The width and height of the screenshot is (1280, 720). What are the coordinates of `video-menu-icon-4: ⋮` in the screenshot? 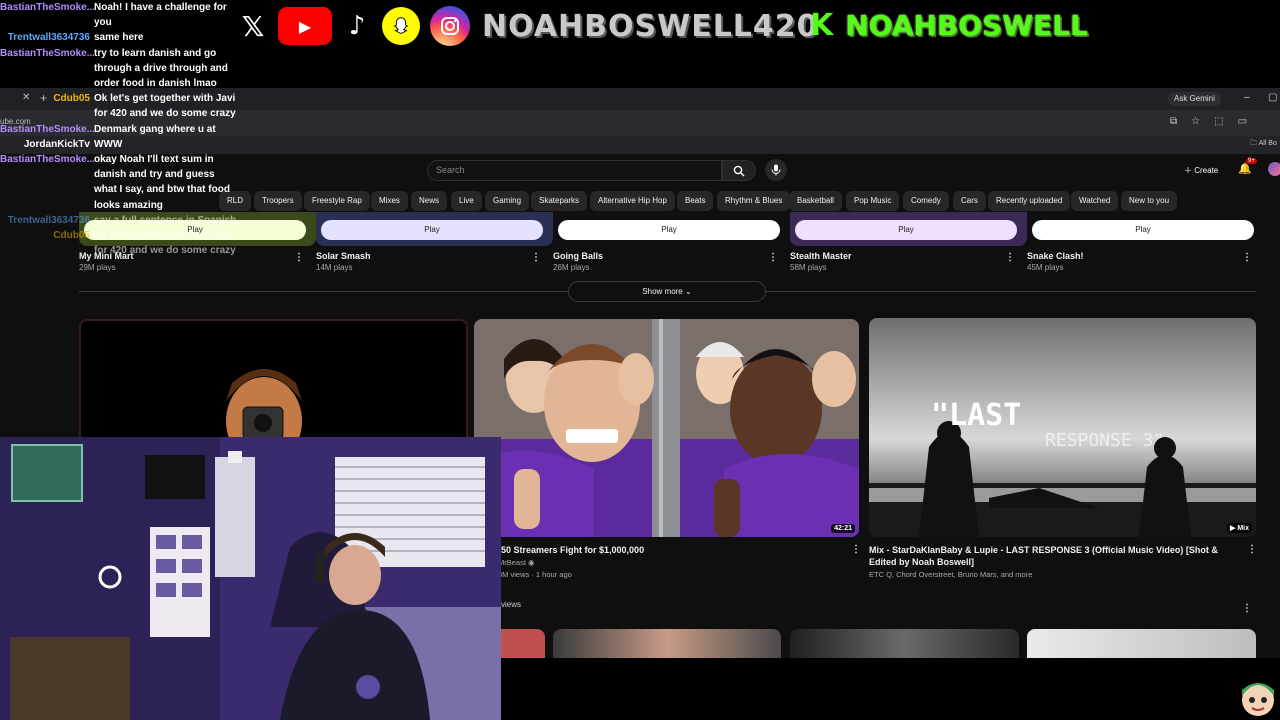 It's located at (1247, 608).